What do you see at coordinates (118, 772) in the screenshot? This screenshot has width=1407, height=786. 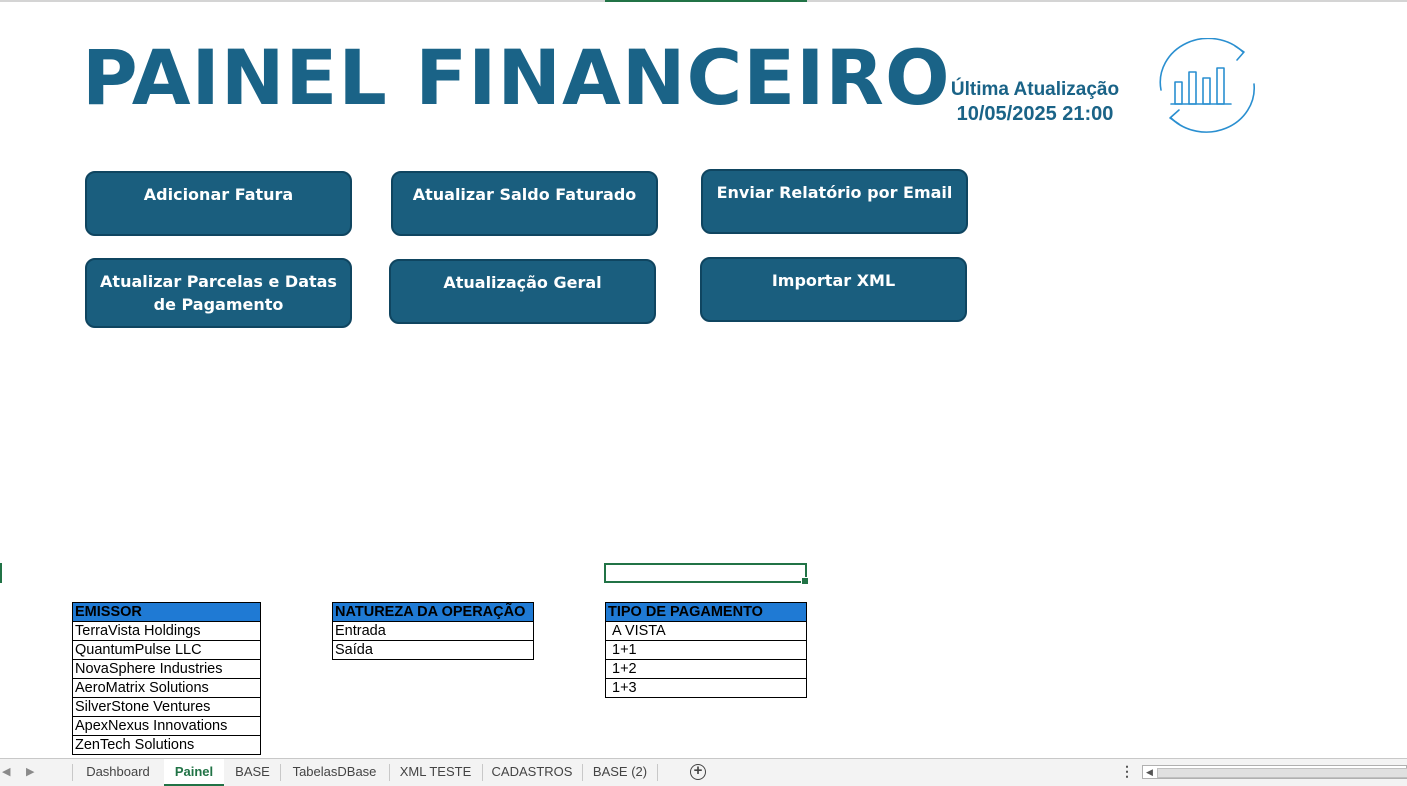 I see `tab-dashboard: Dashboard` at bounding box center [118, 772].